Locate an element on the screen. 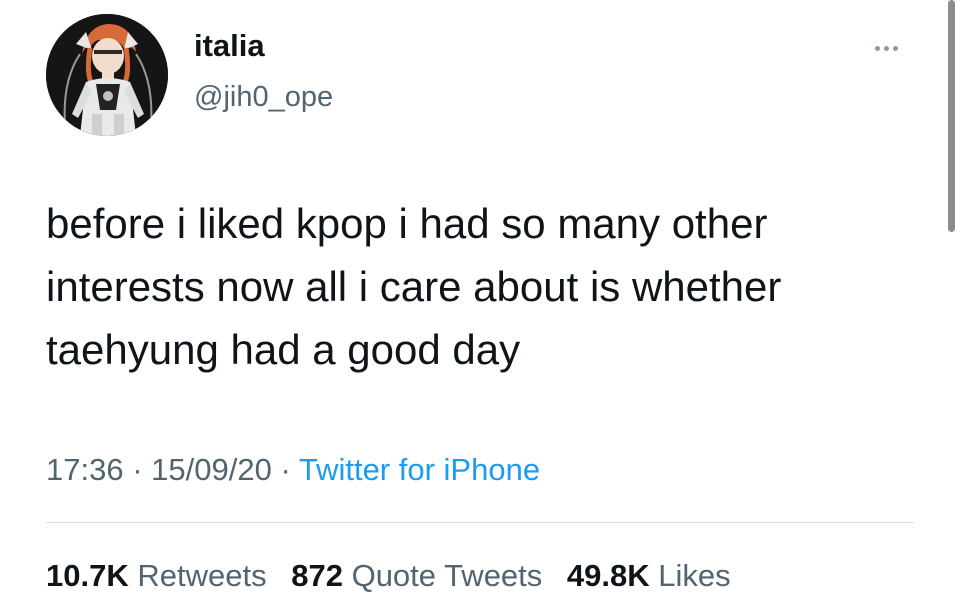 The width and height of the screenshot is (960, 608). likes-count: 49.8K is located at coordinates (608, 575).